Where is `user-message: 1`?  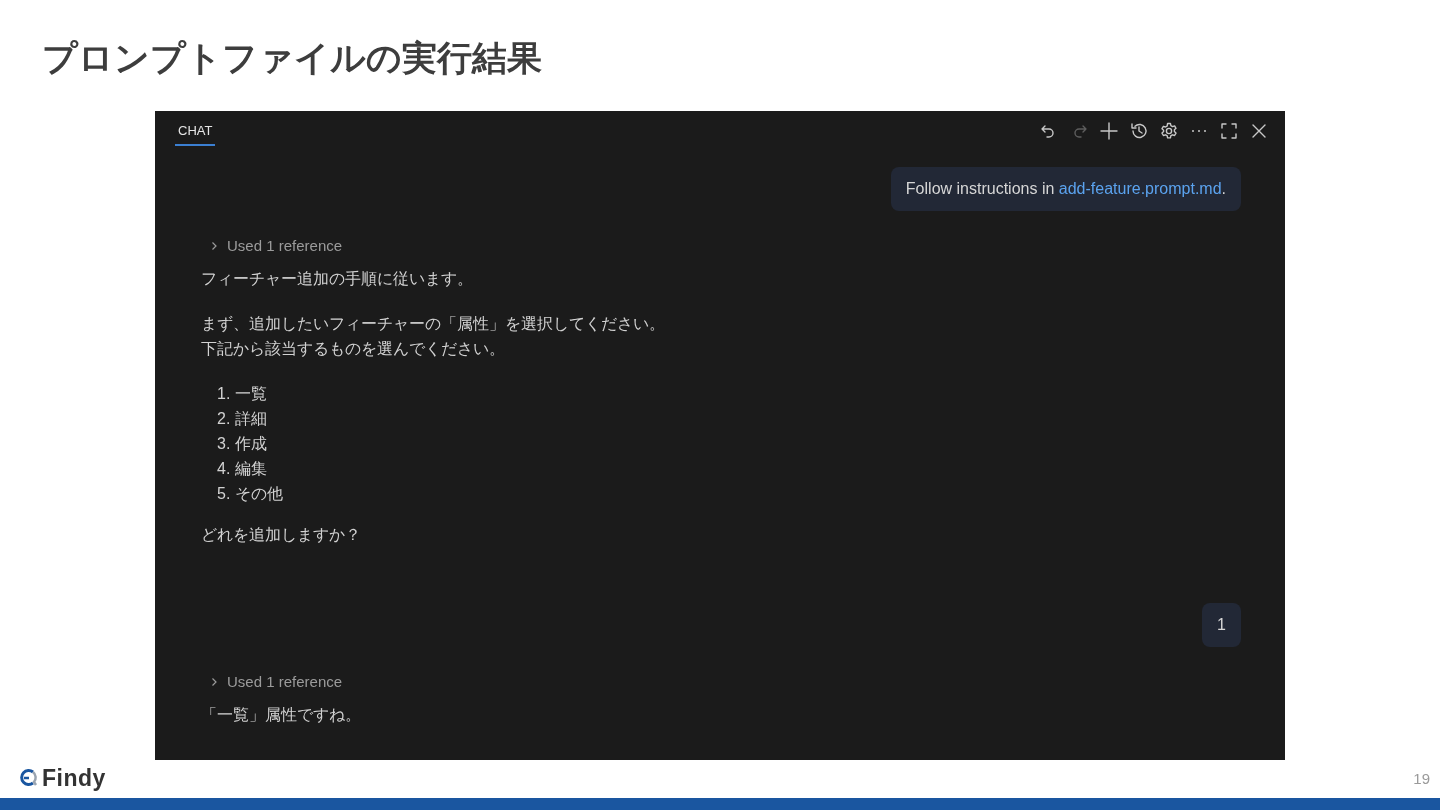 user-message: 1 is located at coordinates (1221, 625).